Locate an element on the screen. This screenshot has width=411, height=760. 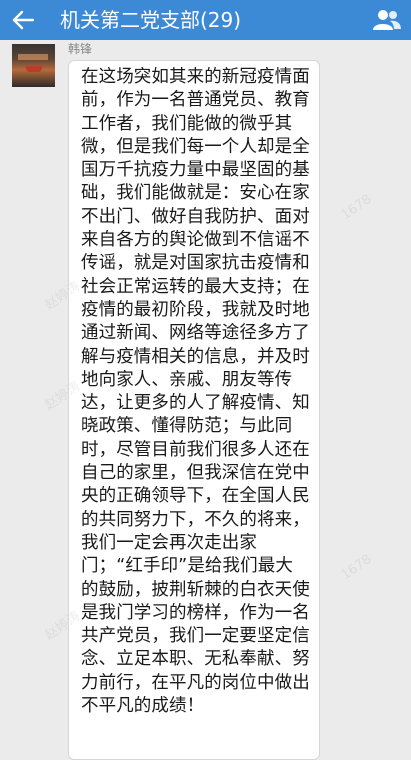
avatar-sunset is located at coordinates (33, 57).